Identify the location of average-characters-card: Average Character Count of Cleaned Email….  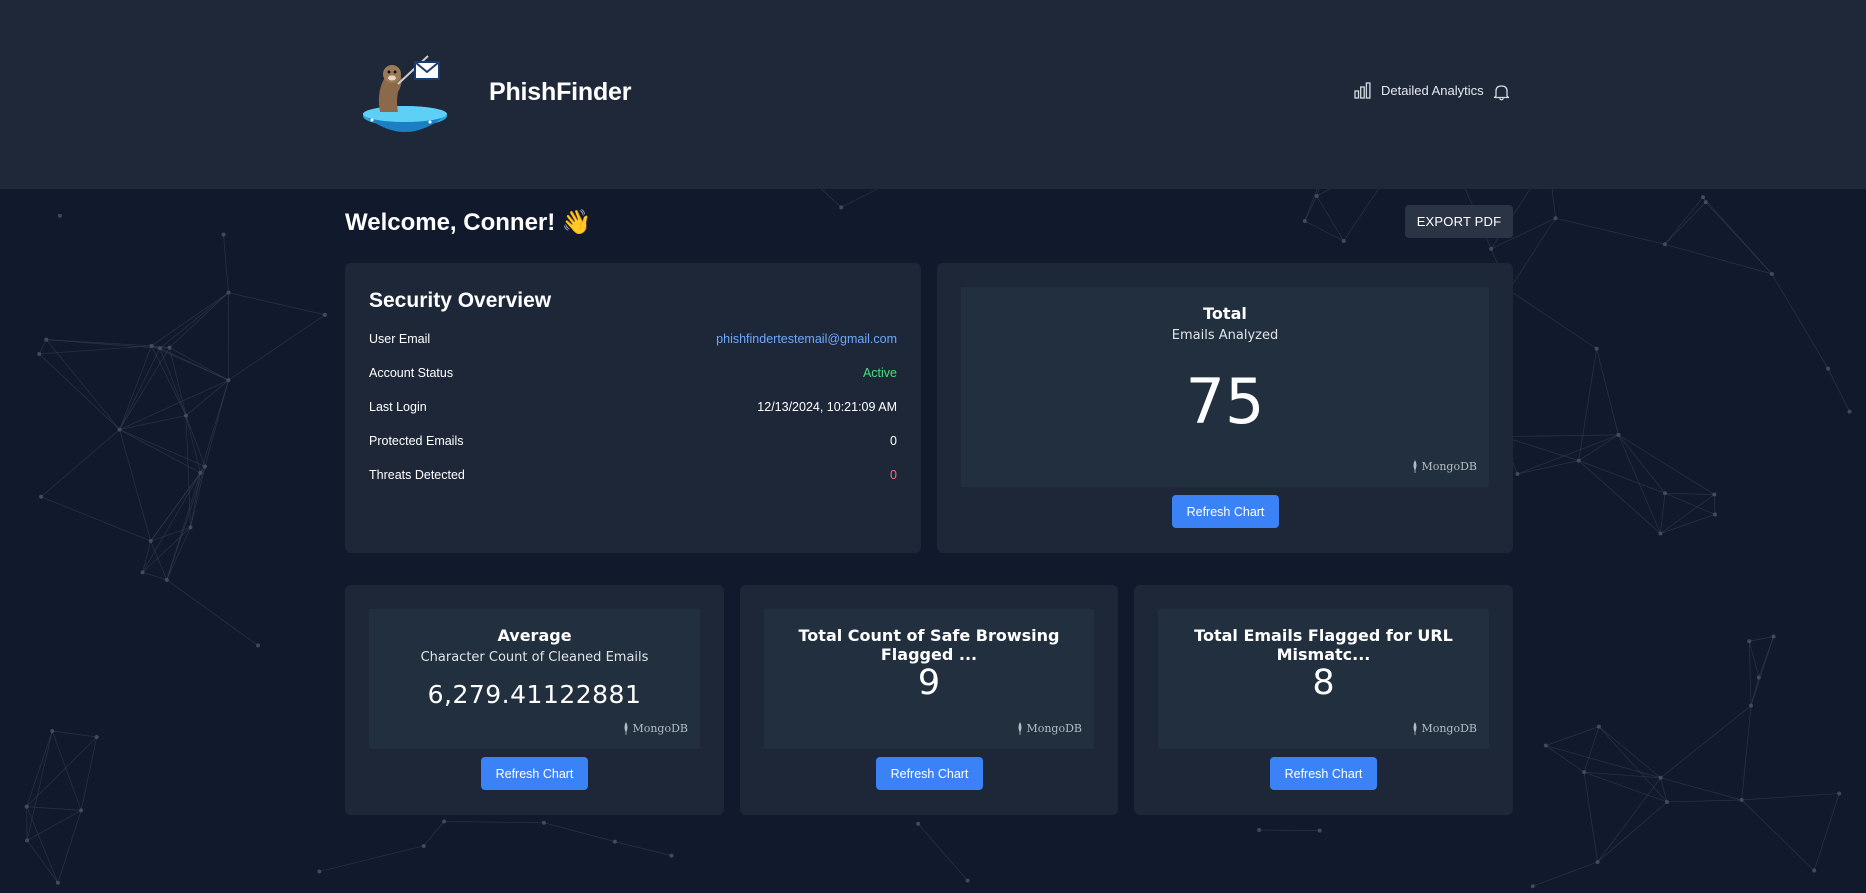
(534, 700).